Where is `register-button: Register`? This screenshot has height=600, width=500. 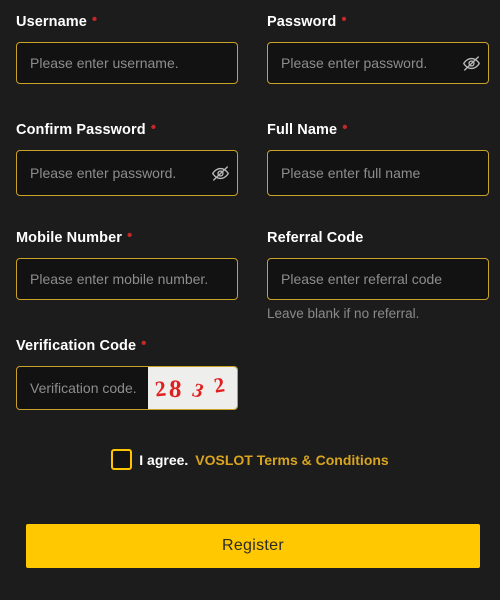 register-button: Register is located at coordinates (253, 546).